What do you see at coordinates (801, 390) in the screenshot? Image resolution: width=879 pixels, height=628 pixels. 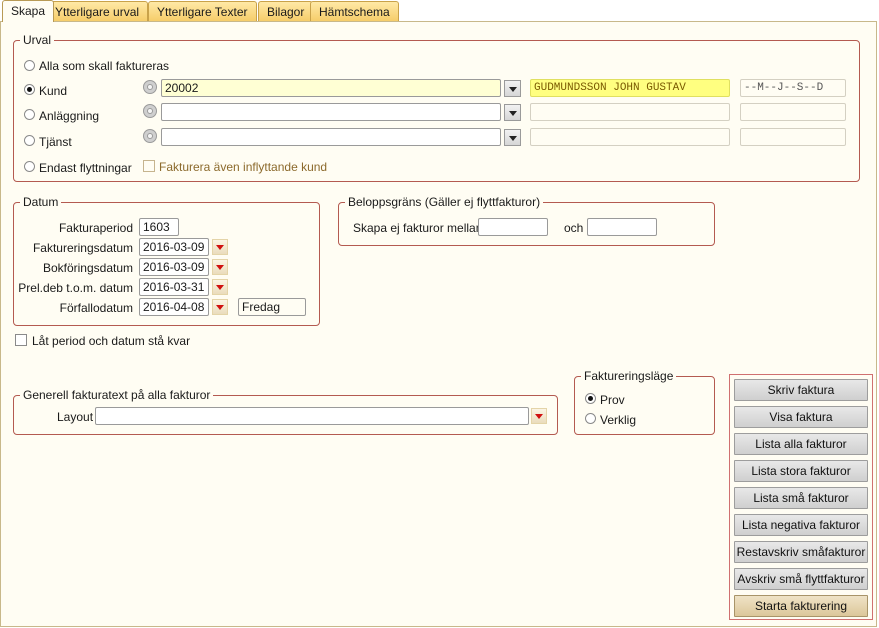 I see `skriv-faktura-button: Skriv faktura` at bounding box center [801, 390].